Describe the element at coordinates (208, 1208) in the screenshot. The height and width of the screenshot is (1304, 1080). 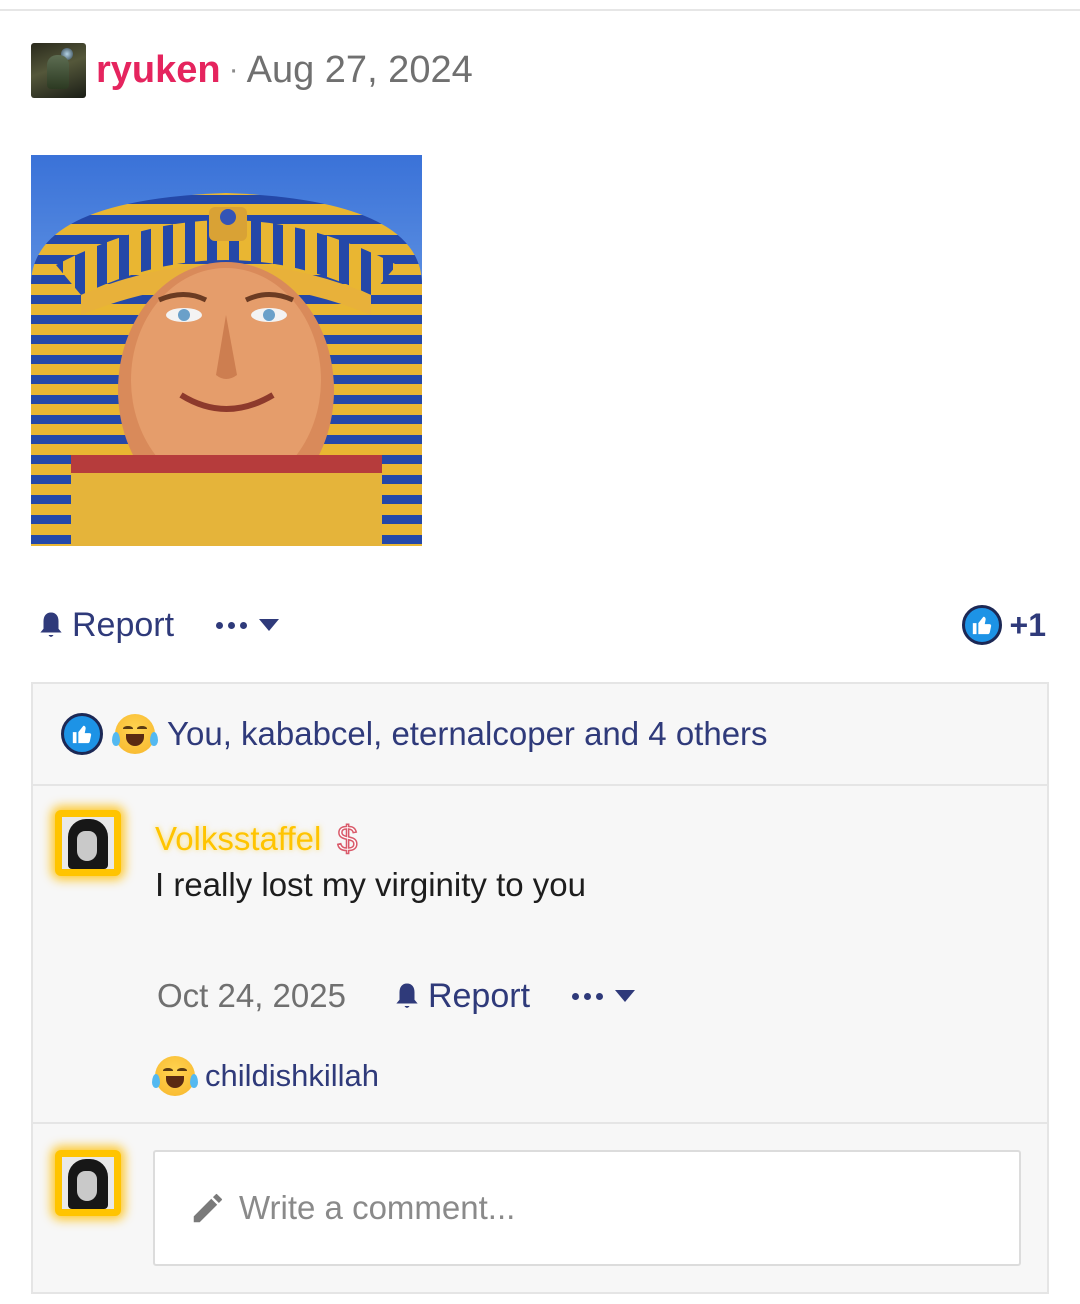
I see `pencil-icon` at that location.